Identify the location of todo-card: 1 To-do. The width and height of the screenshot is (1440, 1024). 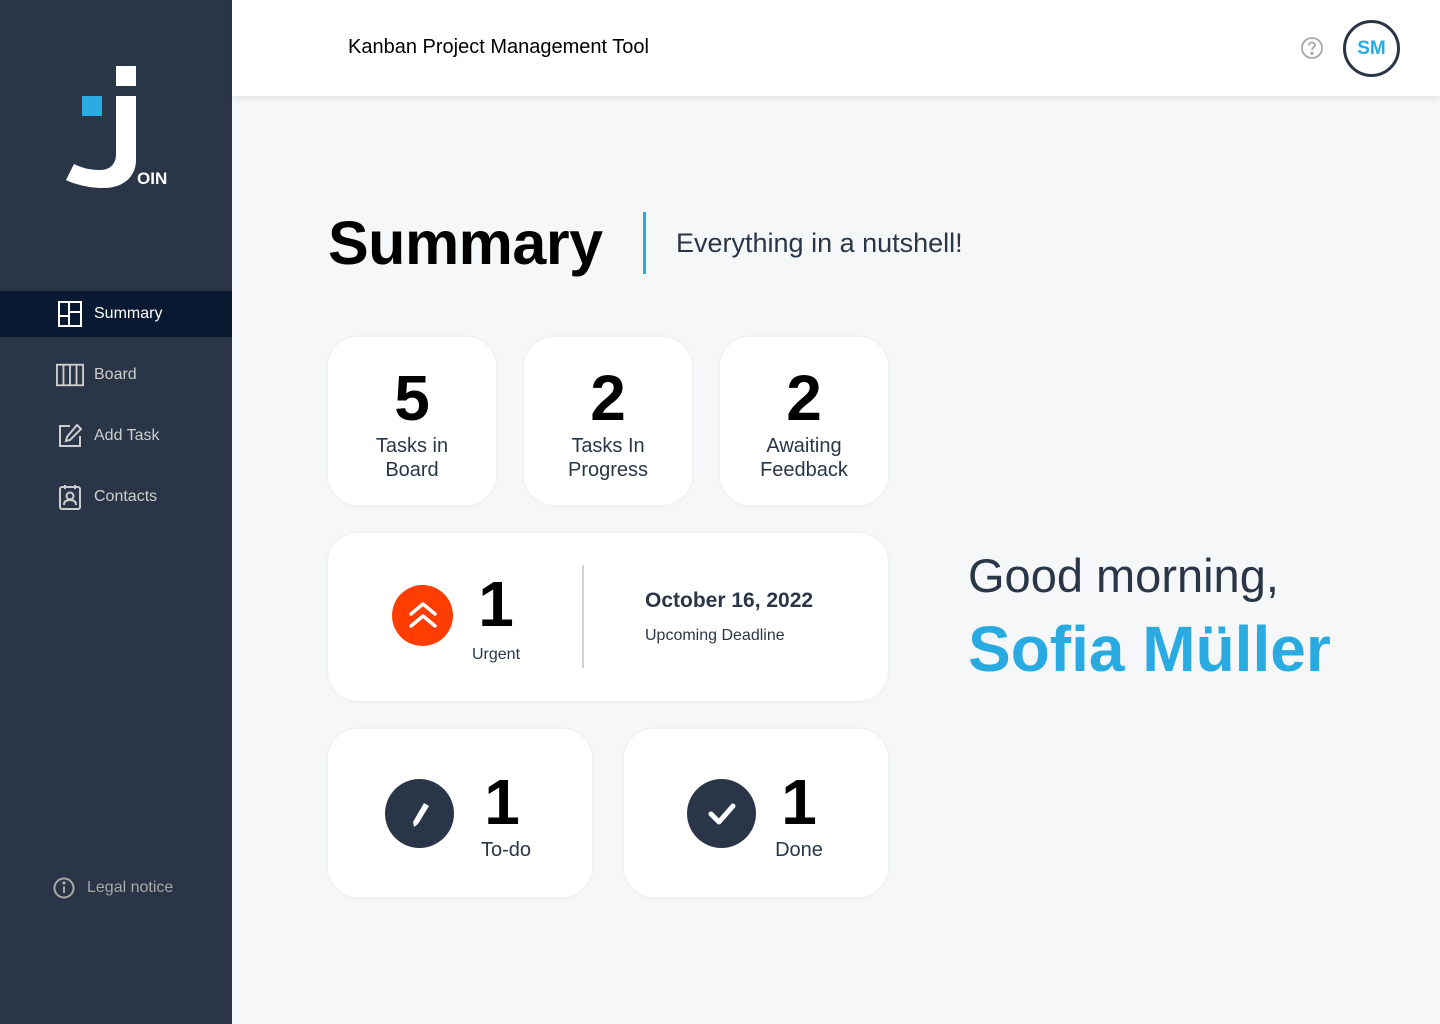
(460, 813).